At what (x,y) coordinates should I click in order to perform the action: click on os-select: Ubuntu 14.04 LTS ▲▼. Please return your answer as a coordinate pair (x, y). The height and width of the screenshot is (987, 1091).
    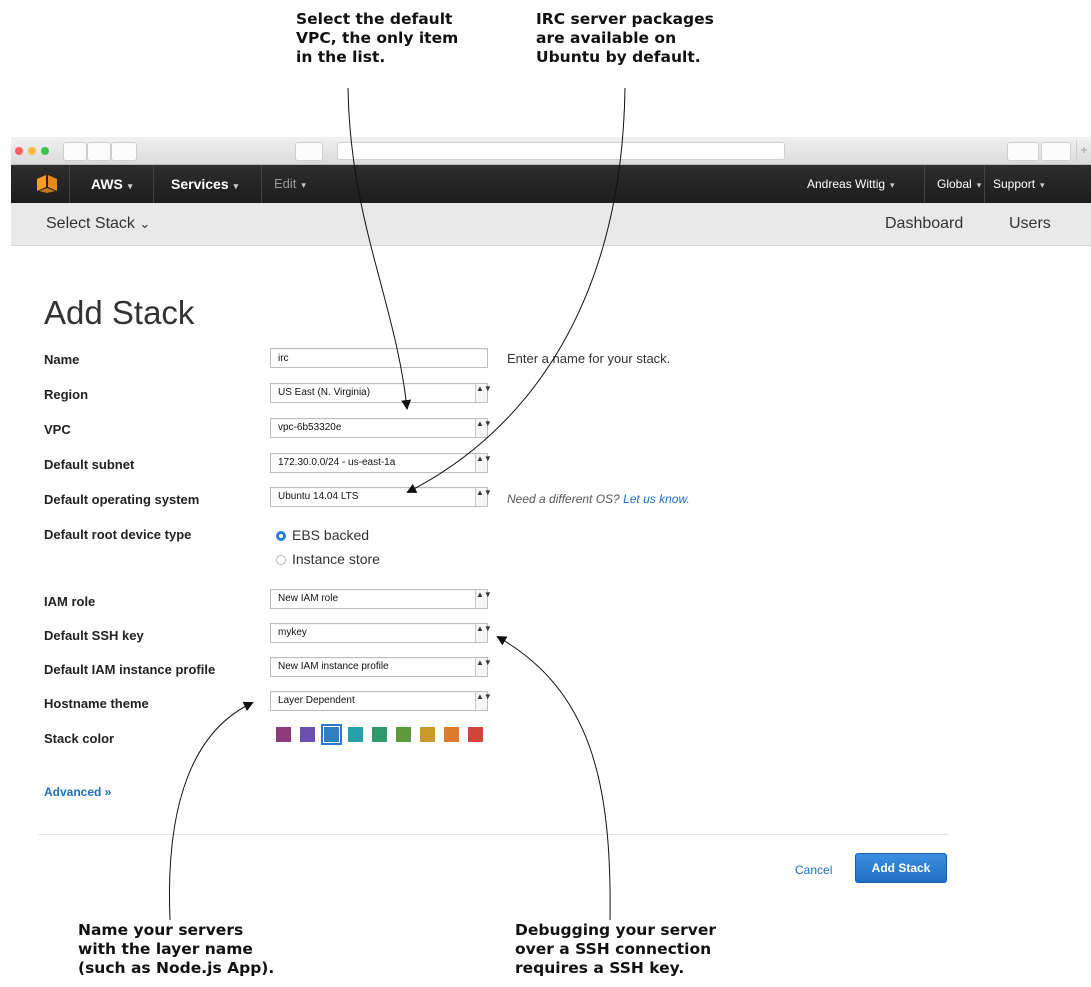
    Looking at the image, I should click on (381, 497).